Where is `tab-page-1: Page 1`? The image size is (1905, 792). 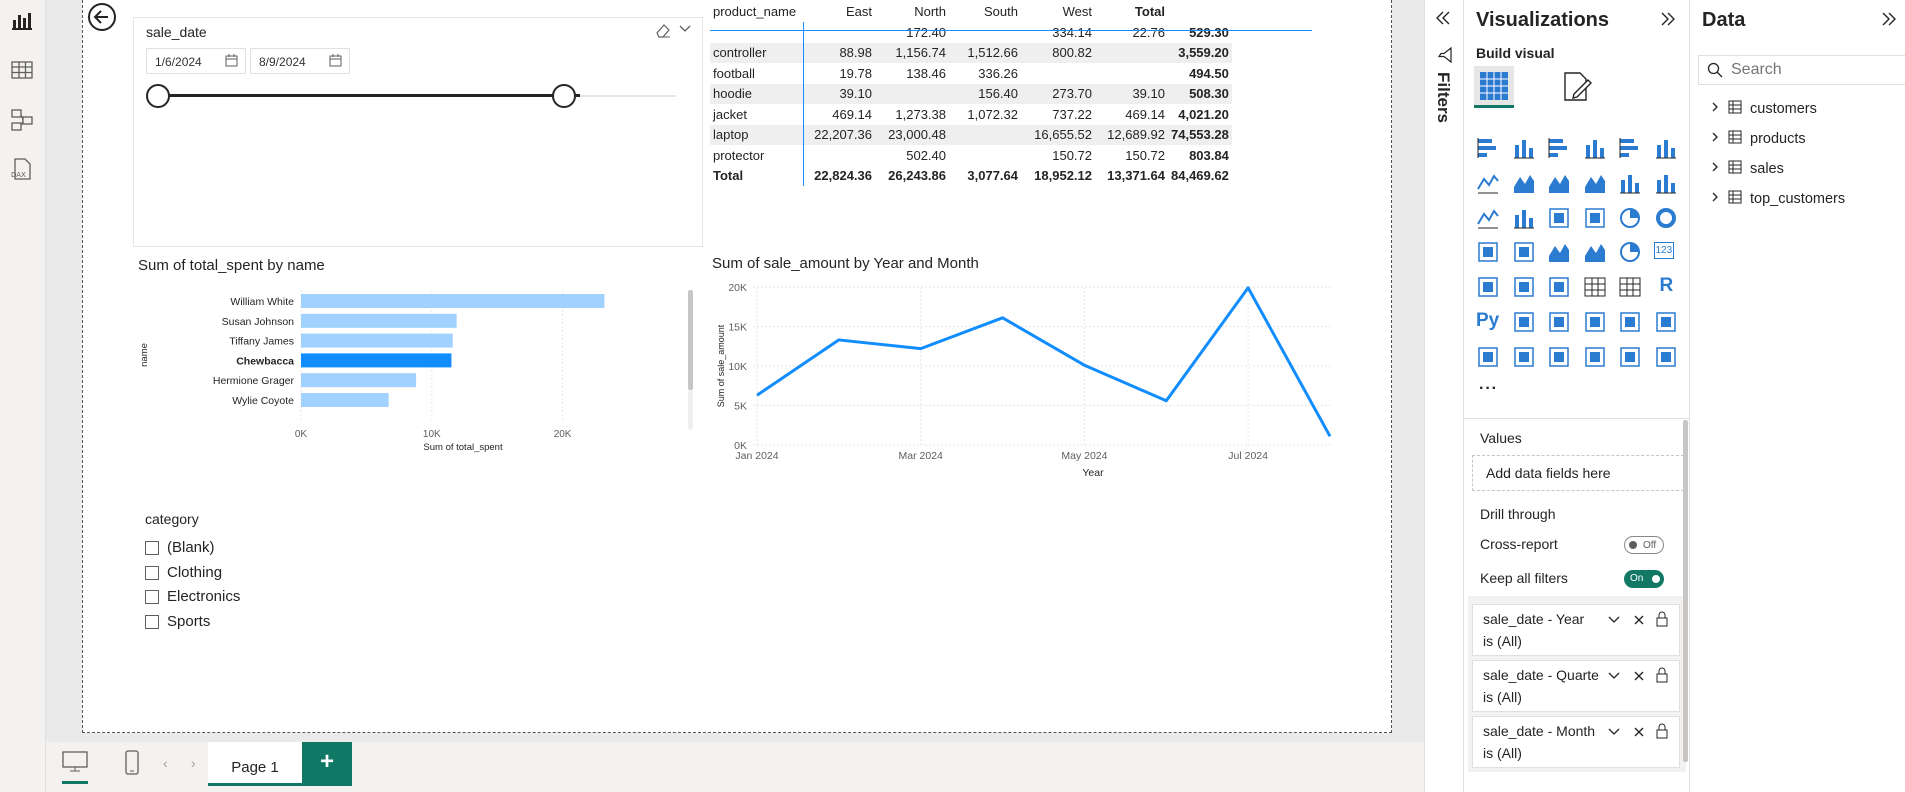 tab-page-1: Page 1 is located at coordinates (255, 764).